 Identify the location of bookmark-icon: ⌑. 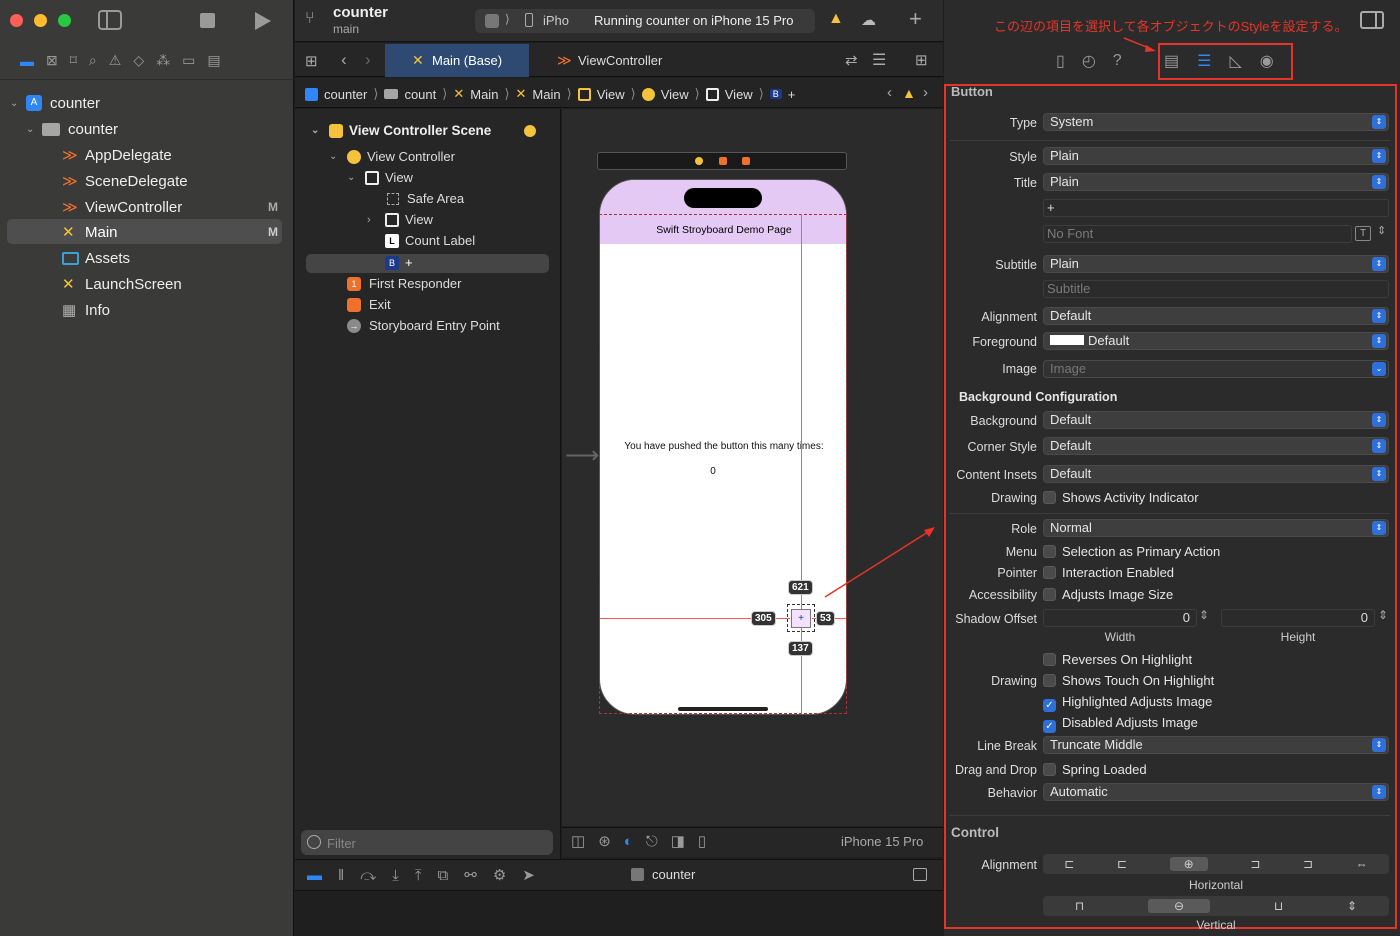
(73, 60).